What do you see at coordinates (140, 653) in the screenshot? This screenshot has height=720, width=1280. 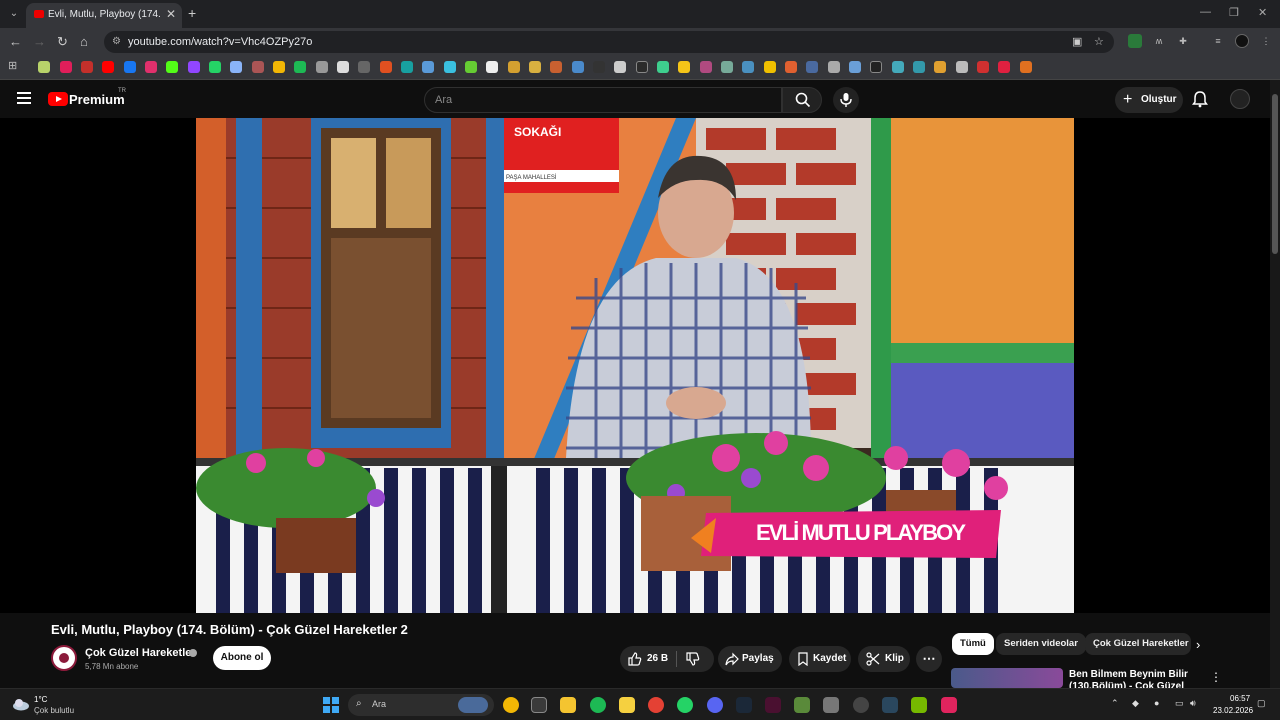 I see `channel-name: Çok Güzel Hareketler` at bounding box center [140, 653].